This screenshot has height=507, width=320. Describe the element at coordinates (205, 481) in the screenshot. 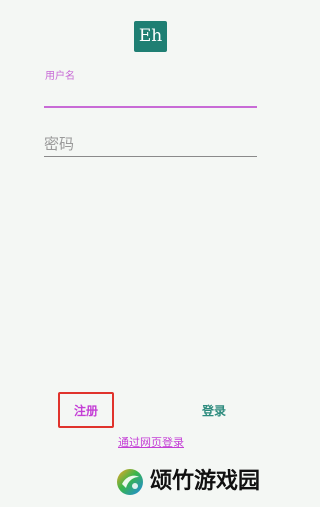

I see `watermark-text: 颂竹游戏园` at that location.